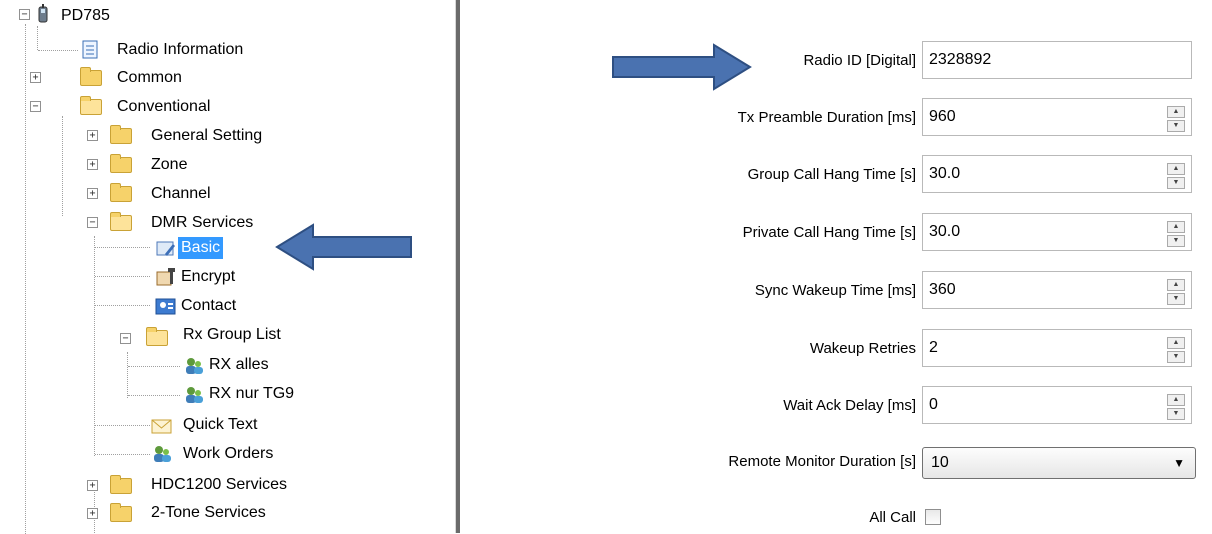 The height and width of the screenshot is (534, 1212). Describe the element at coordinates (826, 117) in the screenshot. I see `tx-preamble-label: Tx Preamble Duration [ms]` at that location.